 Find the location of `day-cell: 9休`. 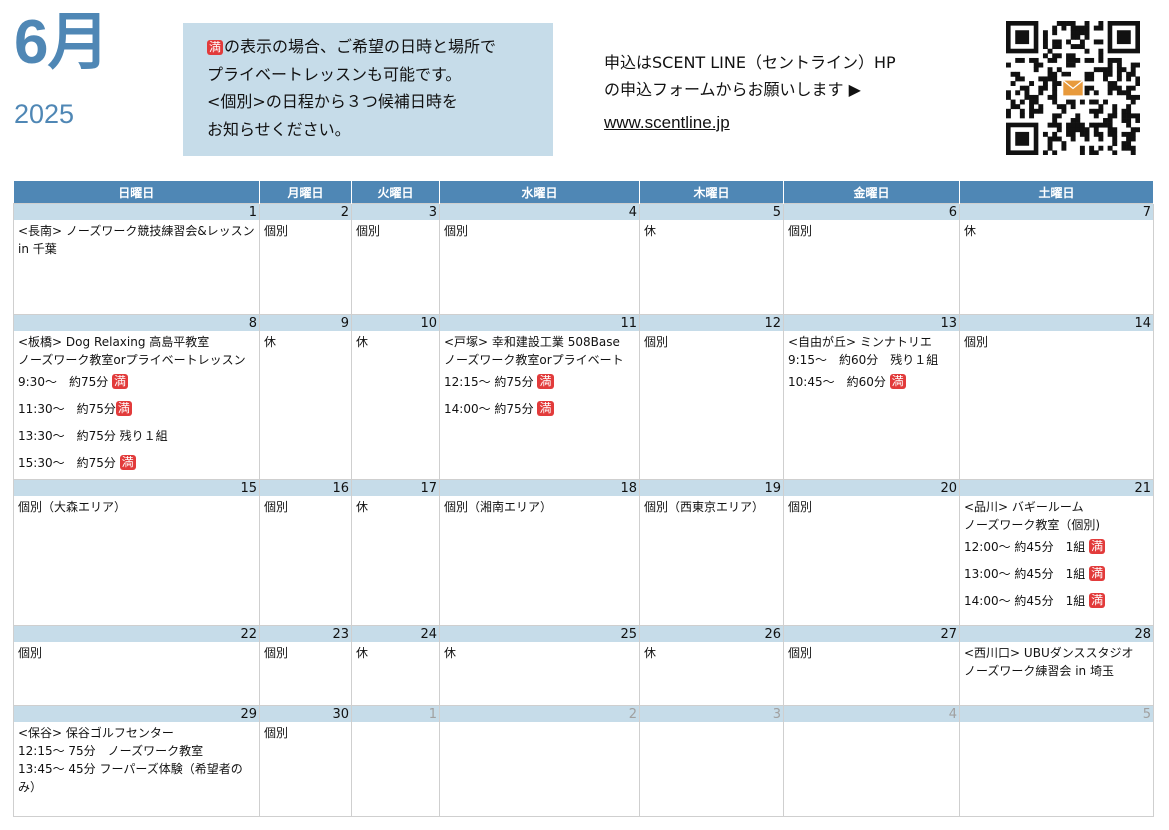

day-cell: 9休 is located at coordinates (305, 397).